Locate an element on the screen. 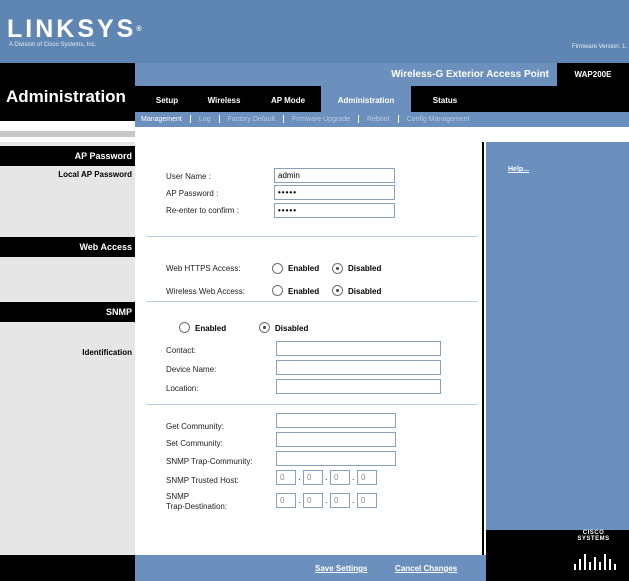 The width and height of the screenshot is (629, 581). trap-destination-label-line-2: Trap-Destination: is located at coordinates (197, 506).